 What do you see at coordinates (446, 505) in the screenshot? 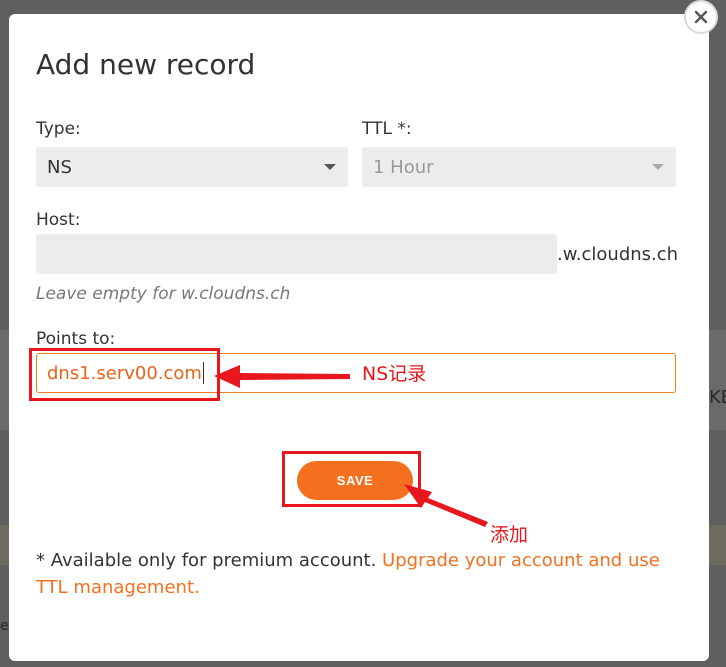
I see `arrow-to-save-button` at bounding box center [446, 505].